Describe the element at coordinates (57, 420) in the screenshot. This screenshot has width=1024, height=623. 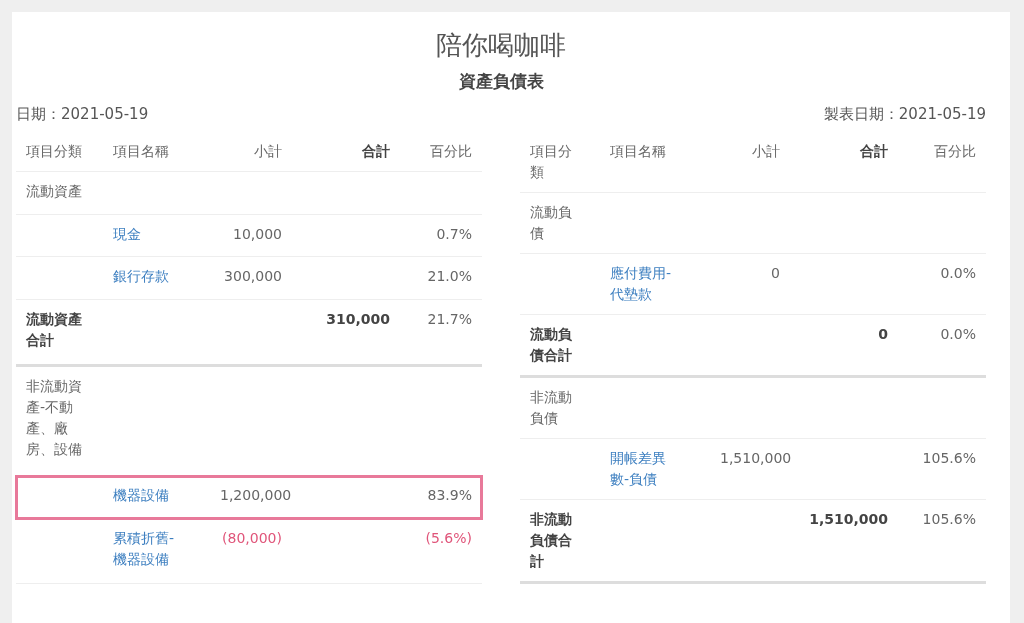
I see `category-cell: 非流動資產-不動產、廠房、設備` at that location.